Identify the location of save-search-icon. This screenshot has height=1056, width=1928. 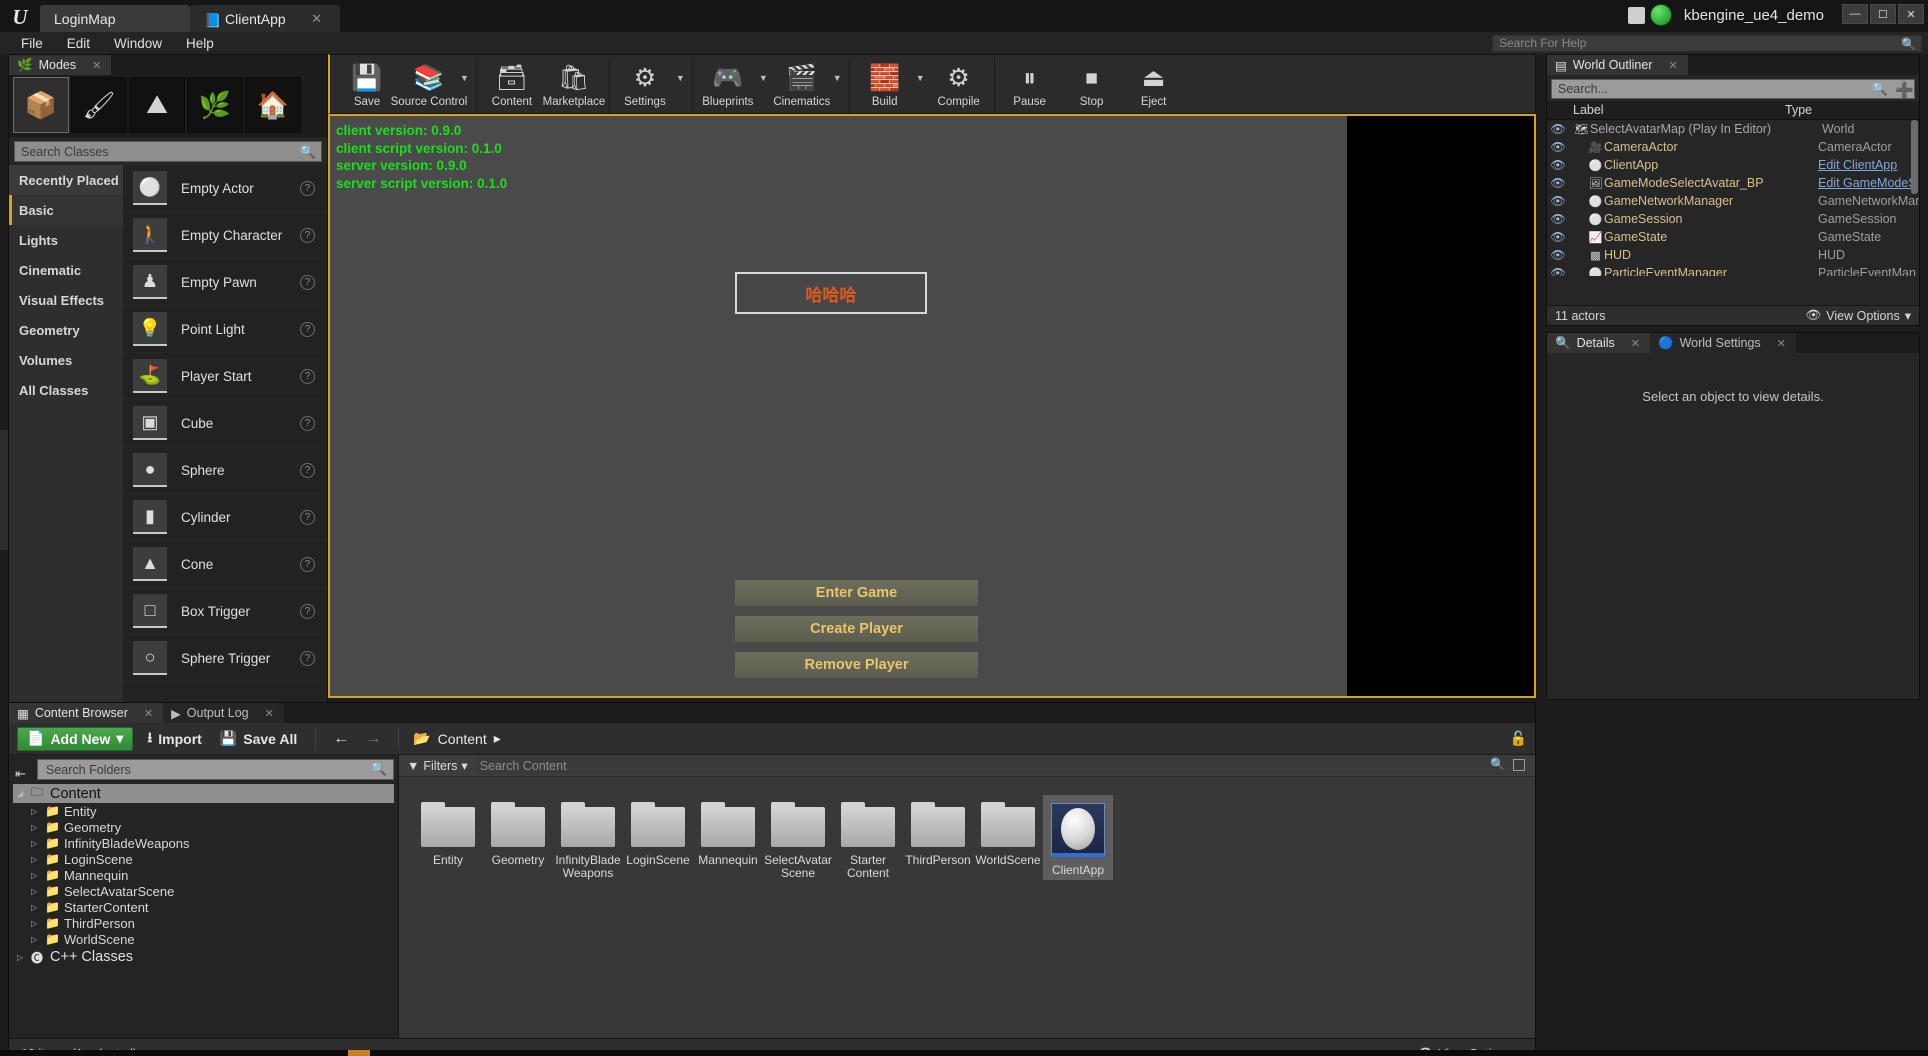
(1519, 765).